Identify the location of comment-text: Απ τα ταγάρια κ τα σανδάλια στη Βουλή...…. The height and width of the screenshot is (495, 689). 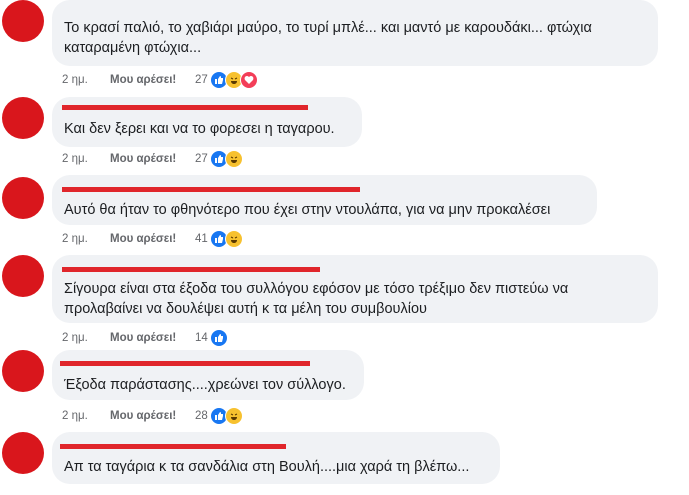
(277, 467).